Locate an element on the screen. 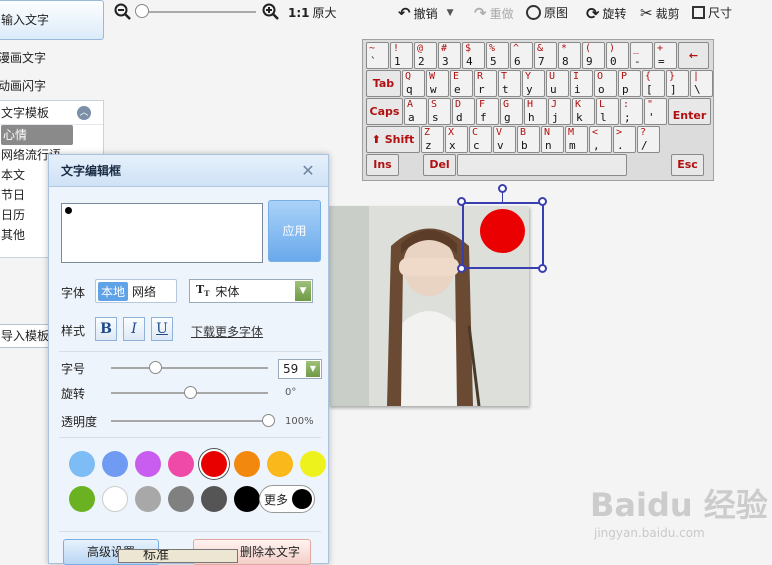 This screenshot has height=565, width=772. template-item-mood: 心情 is located at coordinates (51, 135).